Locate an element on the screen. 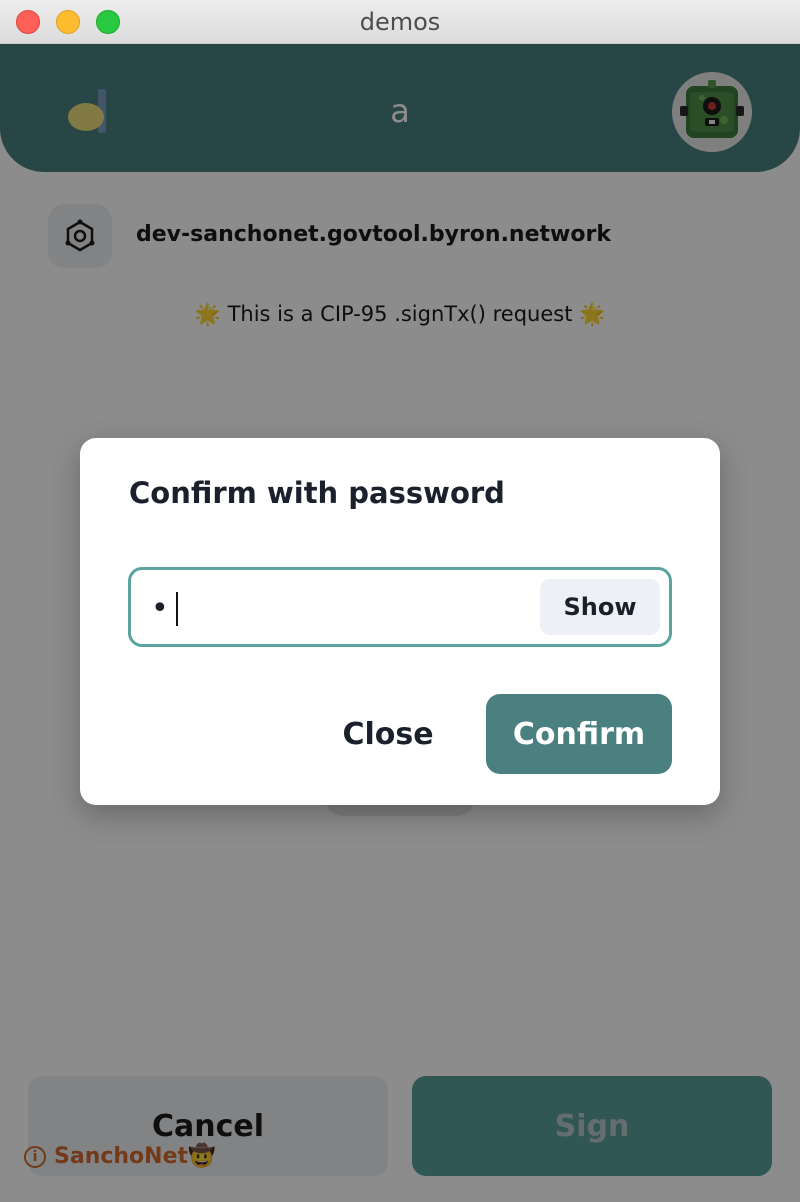 The image size is (800, 1202). password-input is located at coordinates (341, 608).